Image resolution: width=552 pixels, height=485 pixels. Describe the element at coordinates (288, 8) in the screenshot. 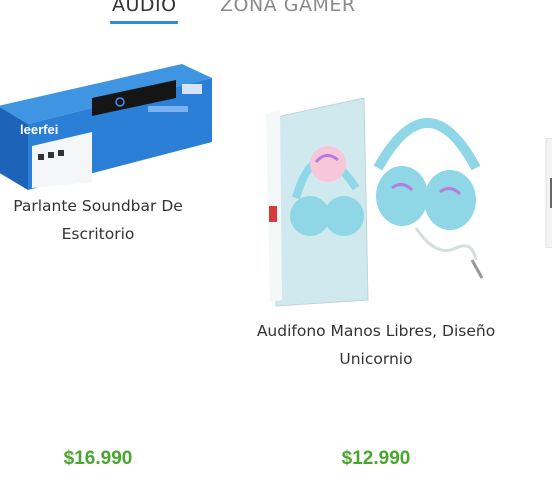

I see `tab-zona-gamer: ZONA GAMER` at that location.